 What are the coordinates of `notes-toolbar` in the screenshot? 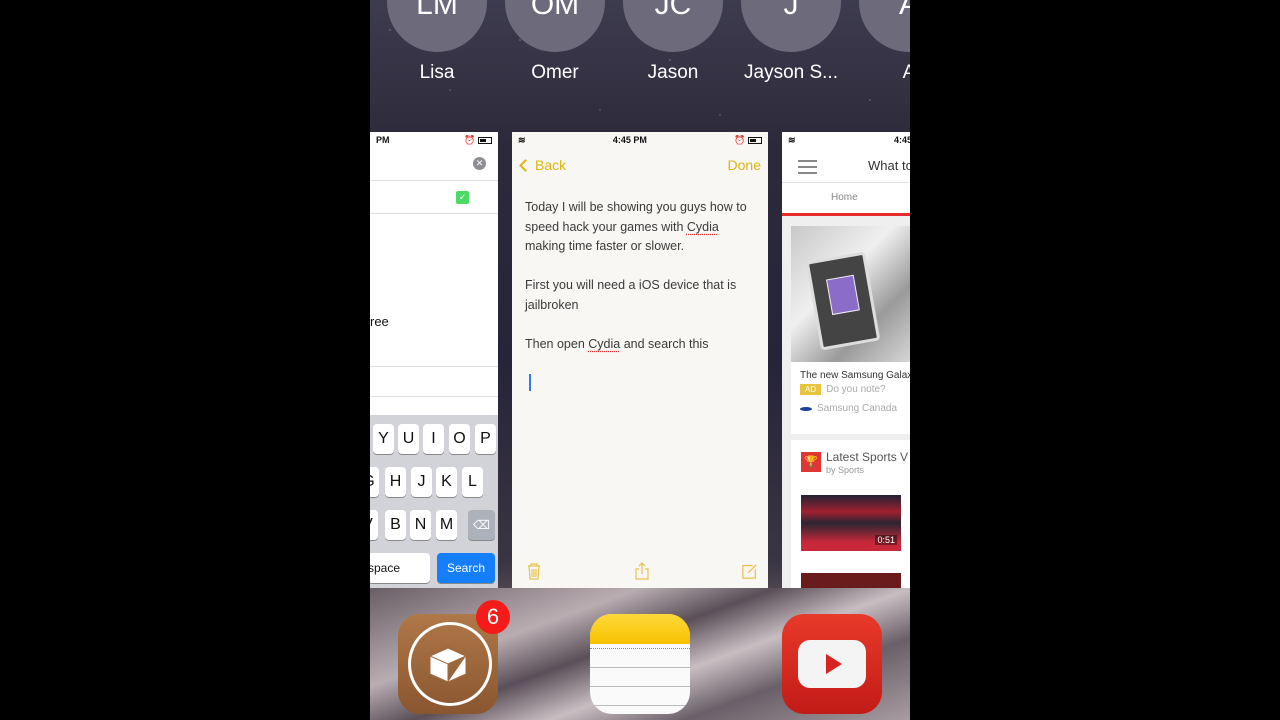 It's located at (640, 571).